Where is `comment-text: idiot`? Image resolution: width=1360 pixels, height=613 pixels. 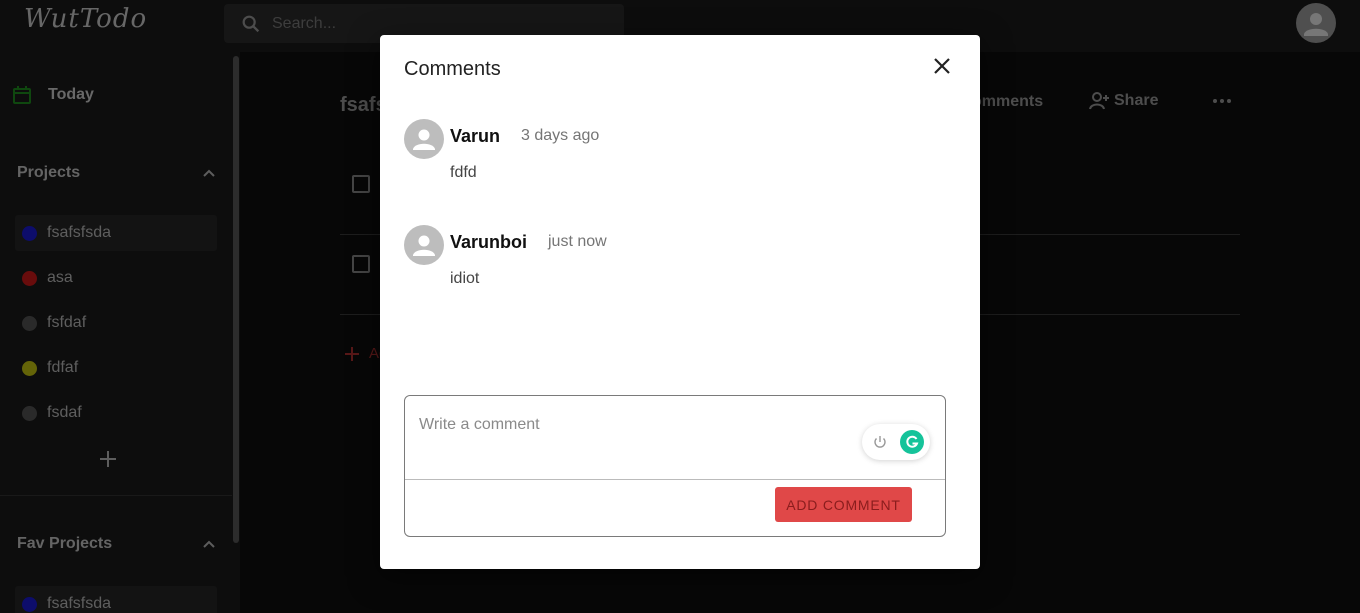
comment-text: idiot is located at coordinates (465, 278).